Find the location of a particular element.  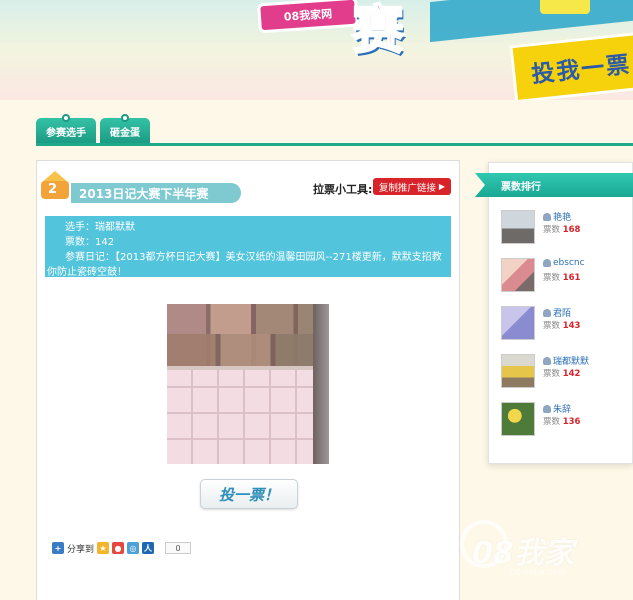

share-bar: + 分享到 ★ ● ◎ 人 0 is located at coordinates (122, 548).